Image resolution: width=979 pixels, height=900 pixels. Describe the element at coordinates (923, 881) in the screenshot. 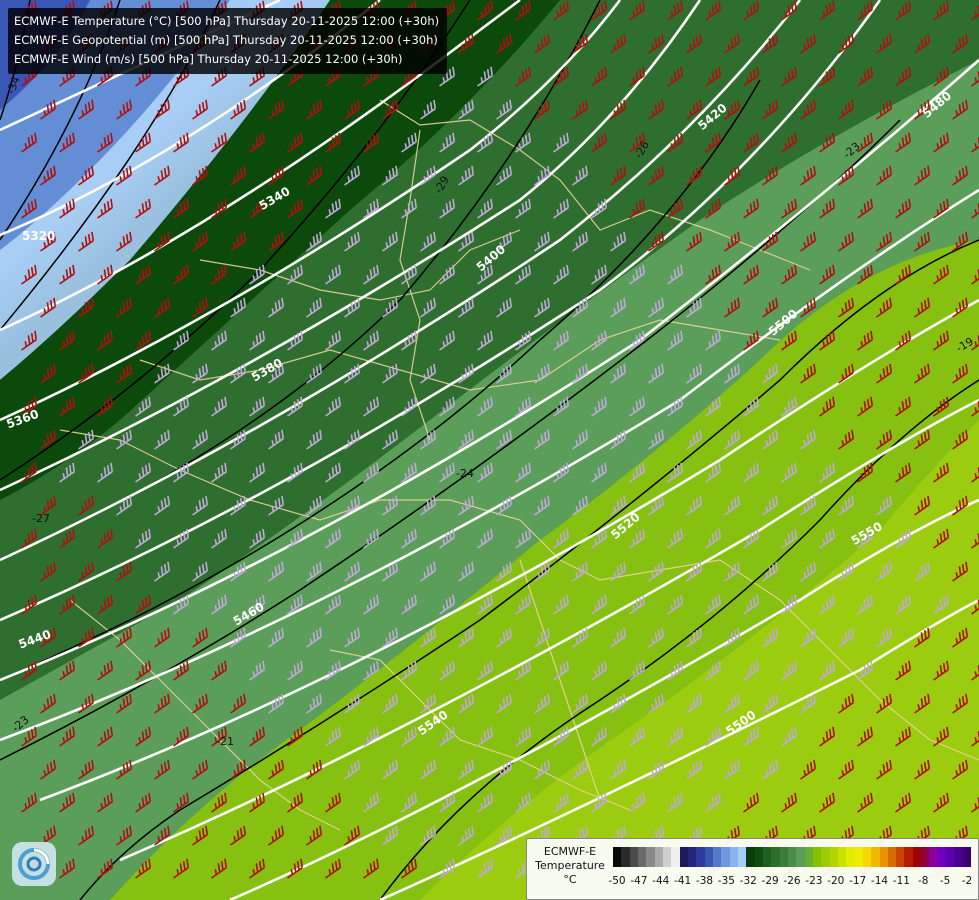

I see `legend-tick-label: -8` at that location.